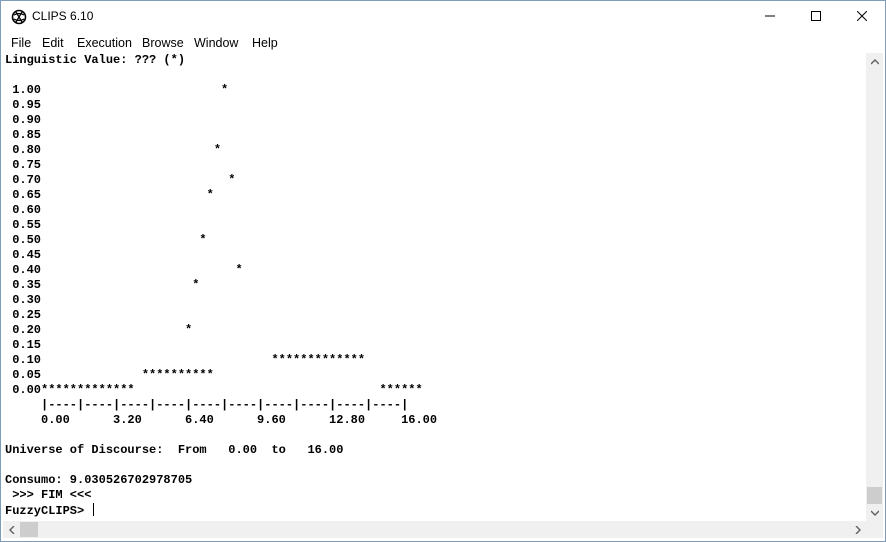  What do you see at coordinates (23, 255) in the screenshot?
I see `console-line: 0.45` at bounding box center [23, 255].